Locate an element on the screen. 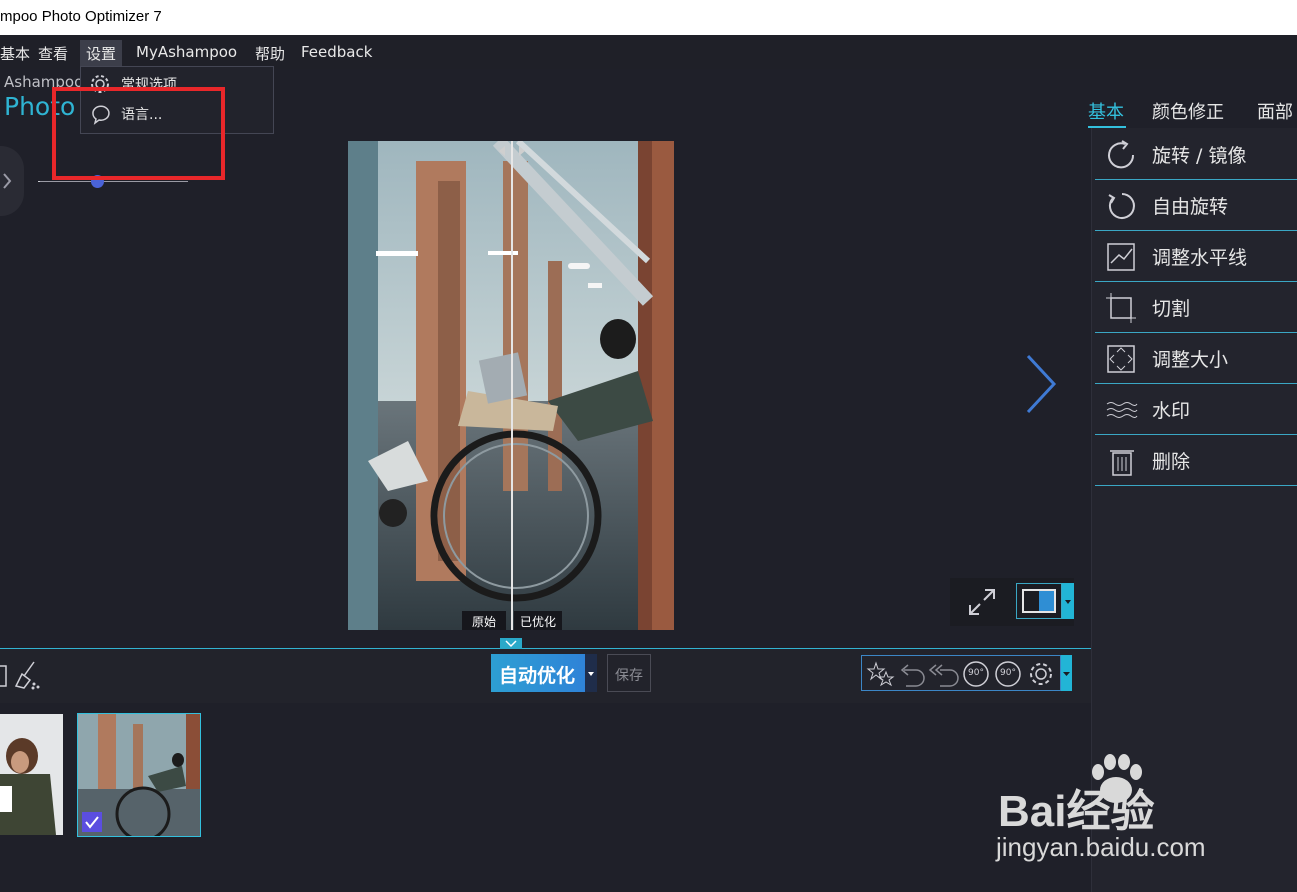 The height and width of the screenshot is (892, 1297). auto-optimize-dropdown is located at coordinates (591, 673).